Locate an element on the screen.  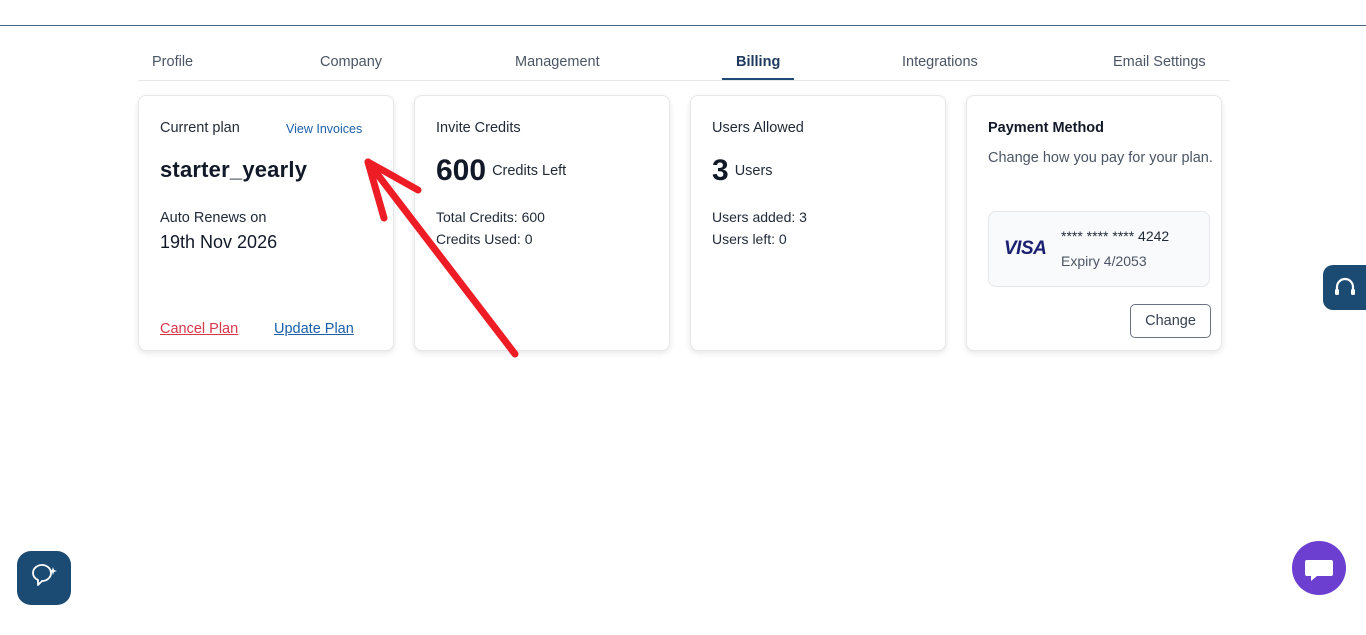
chat-assistant-button is located at coordinates (44, 578).